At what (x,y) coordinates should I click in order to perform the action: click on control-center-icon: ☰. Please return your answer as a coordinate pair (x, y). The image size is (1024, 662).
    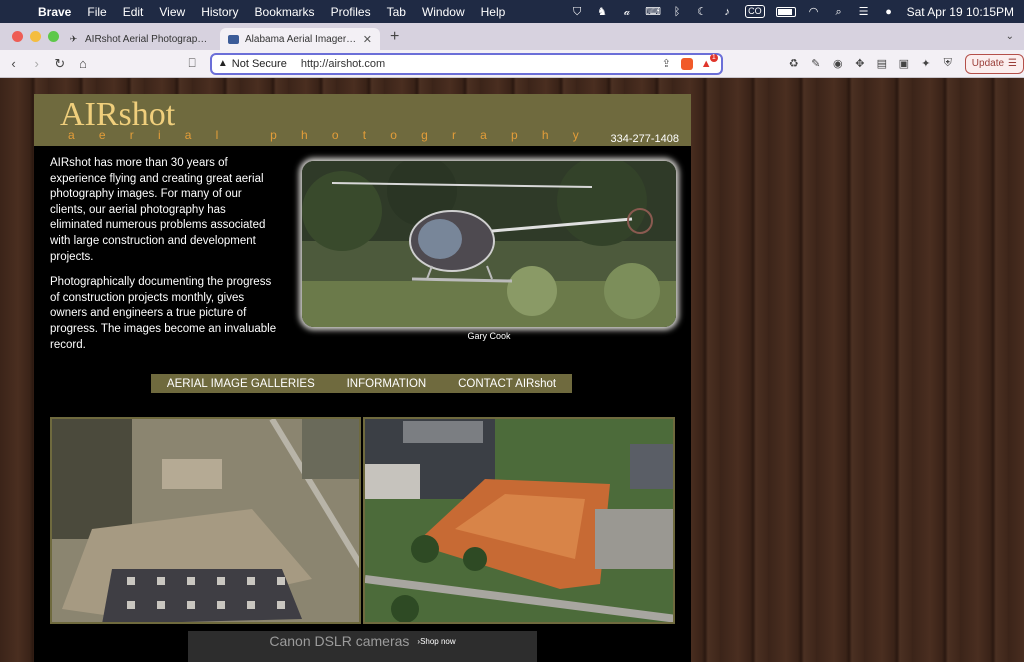
    Looking at the image, I should click on (864, 12).